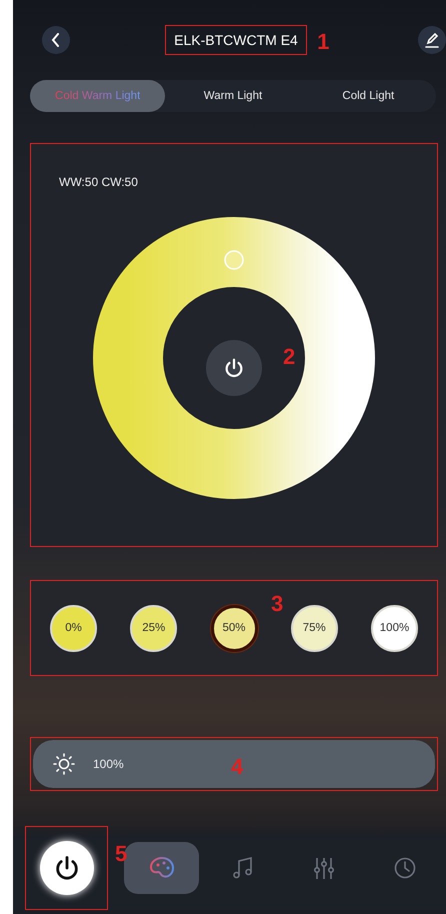  I want to click on preset-button: 50%, so click(234, 628).